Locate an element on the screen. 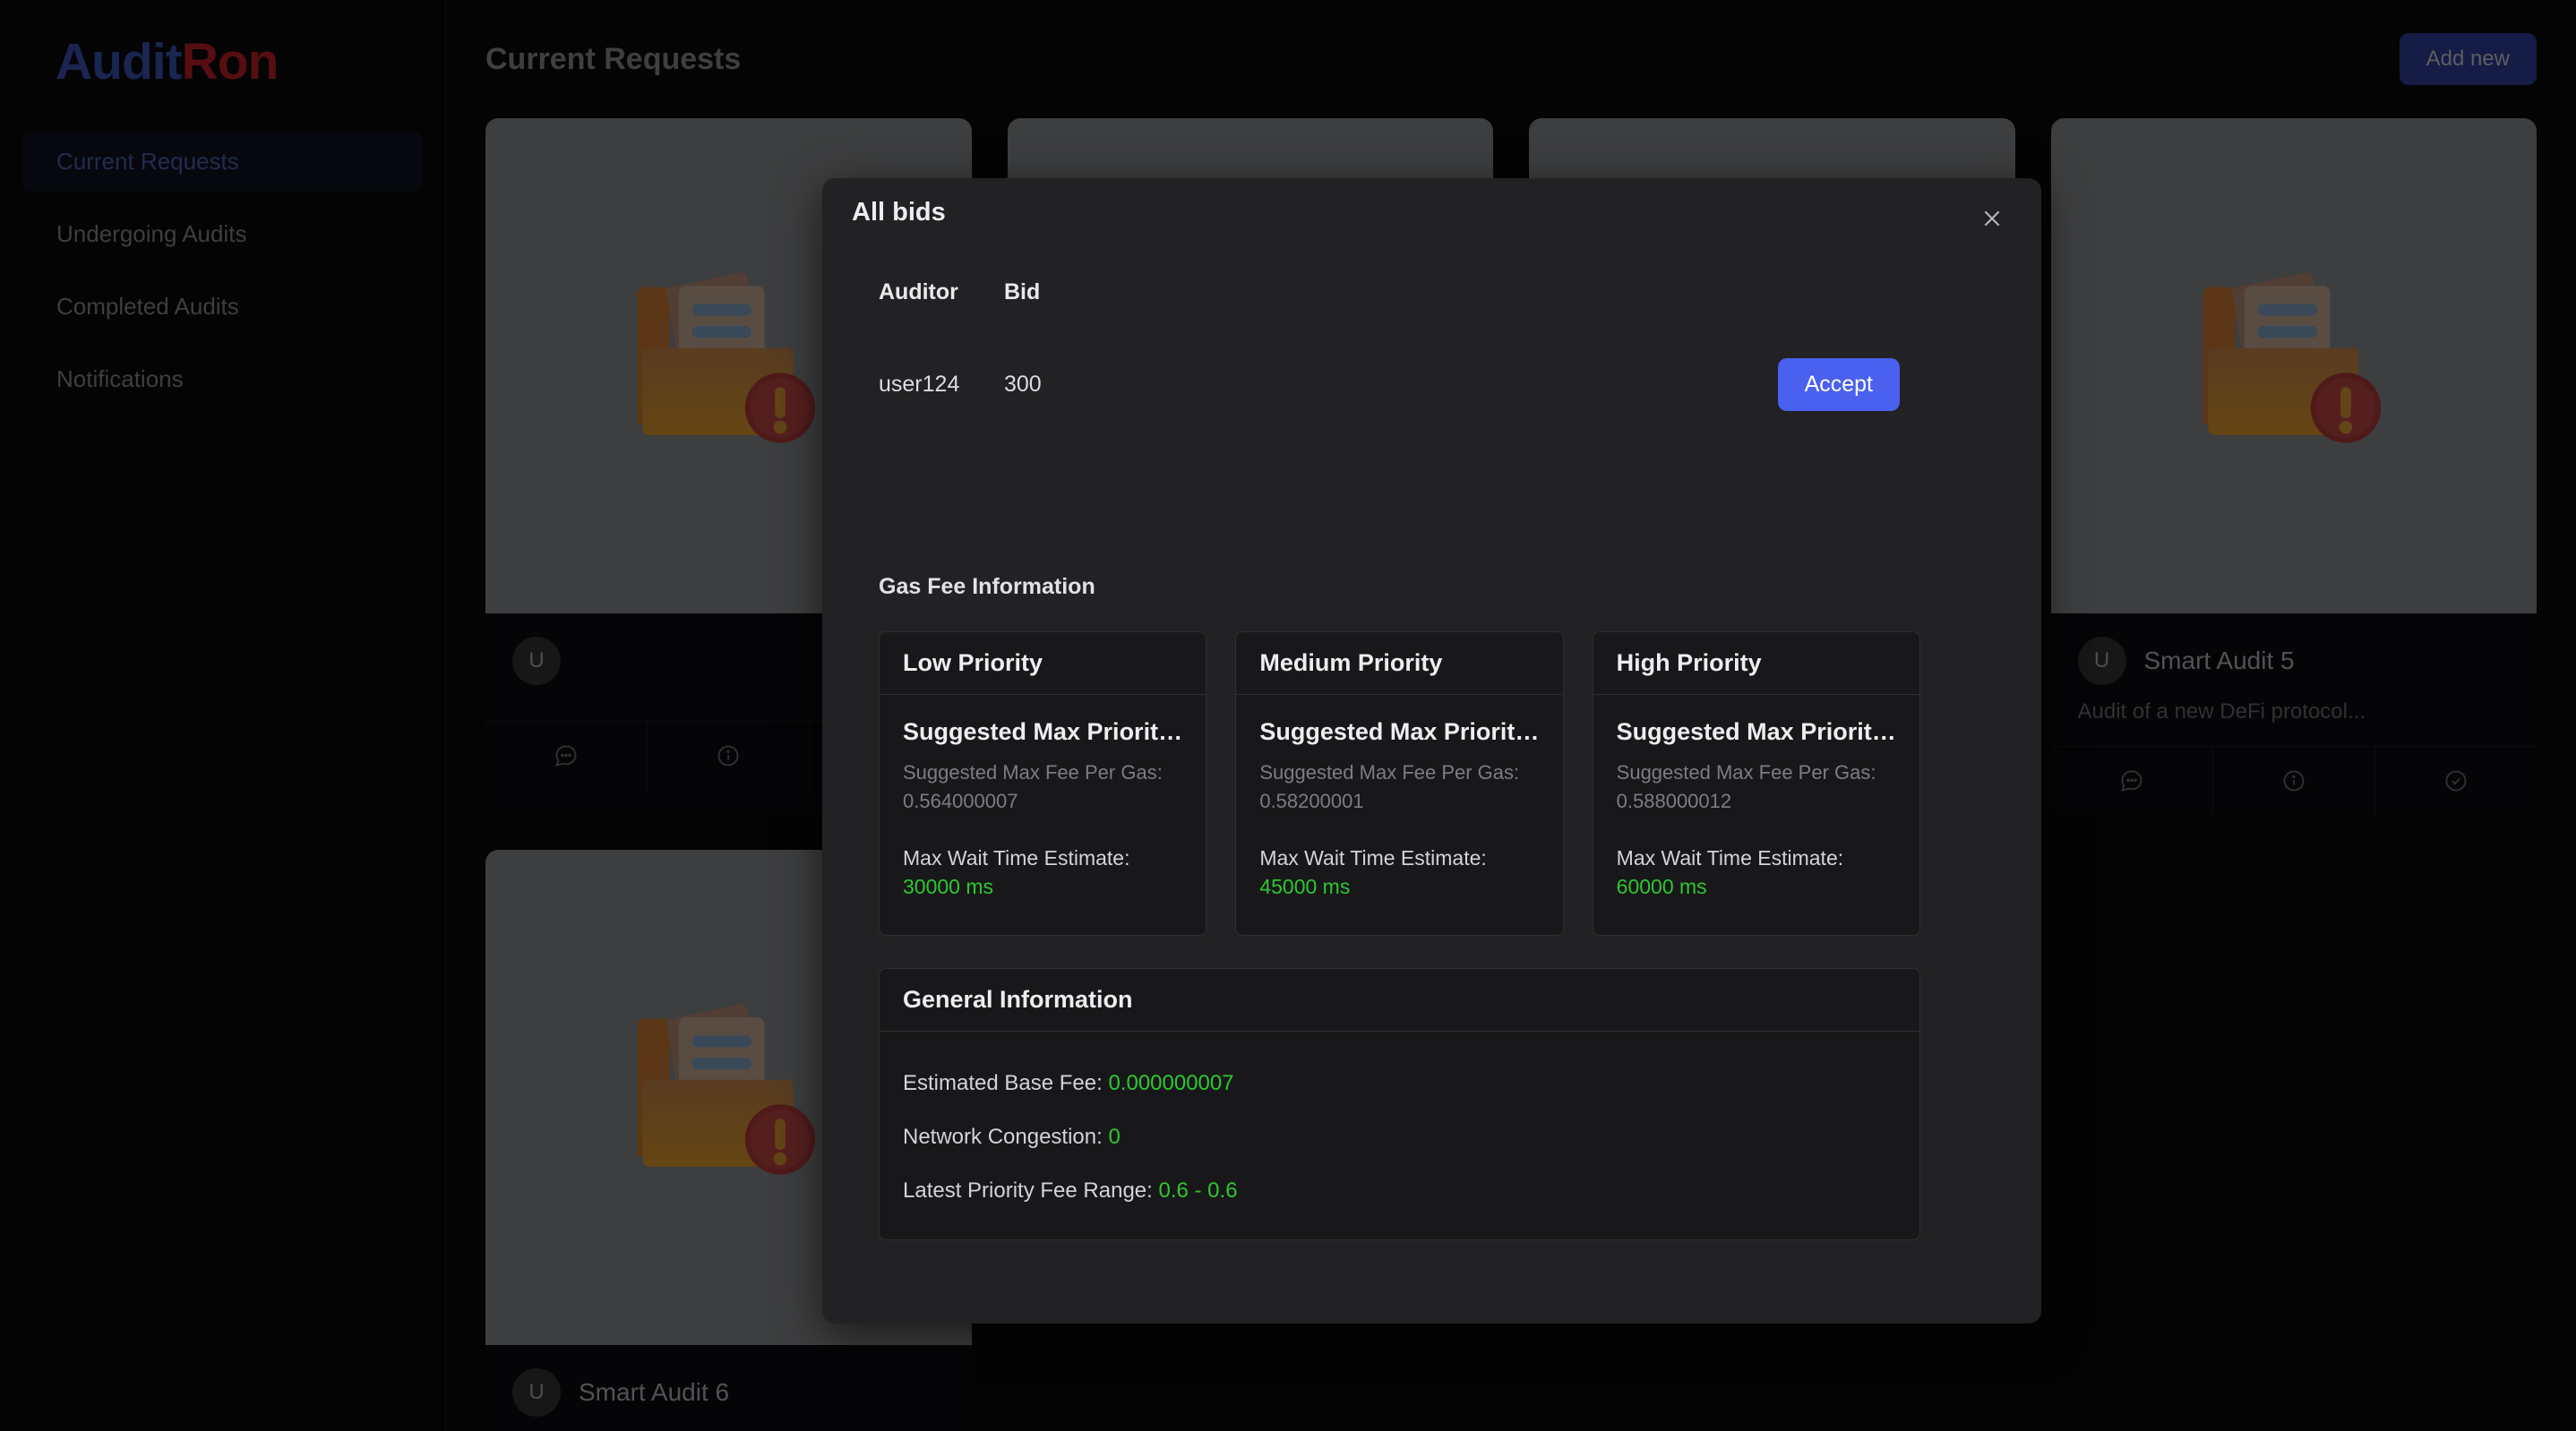  bid-amount-value: 300 is located at coordinates (1023, 384).